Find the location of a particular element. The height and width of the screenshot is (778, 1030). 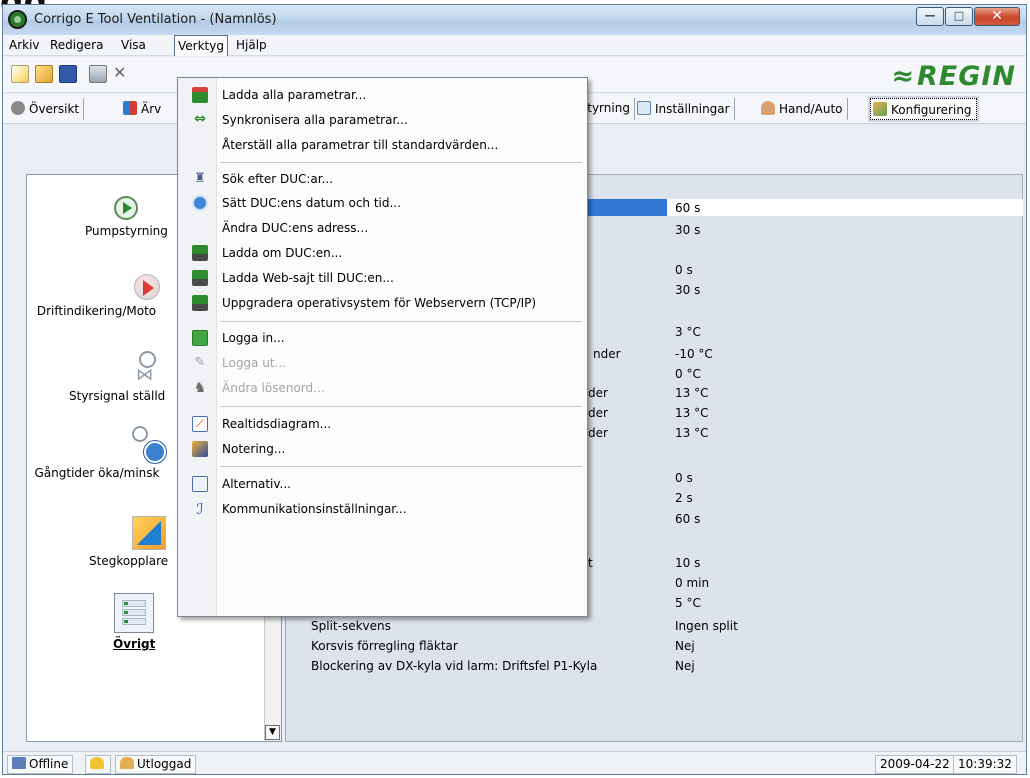

group-ovrigt: Övrigt is located at coordinates (134, 622).